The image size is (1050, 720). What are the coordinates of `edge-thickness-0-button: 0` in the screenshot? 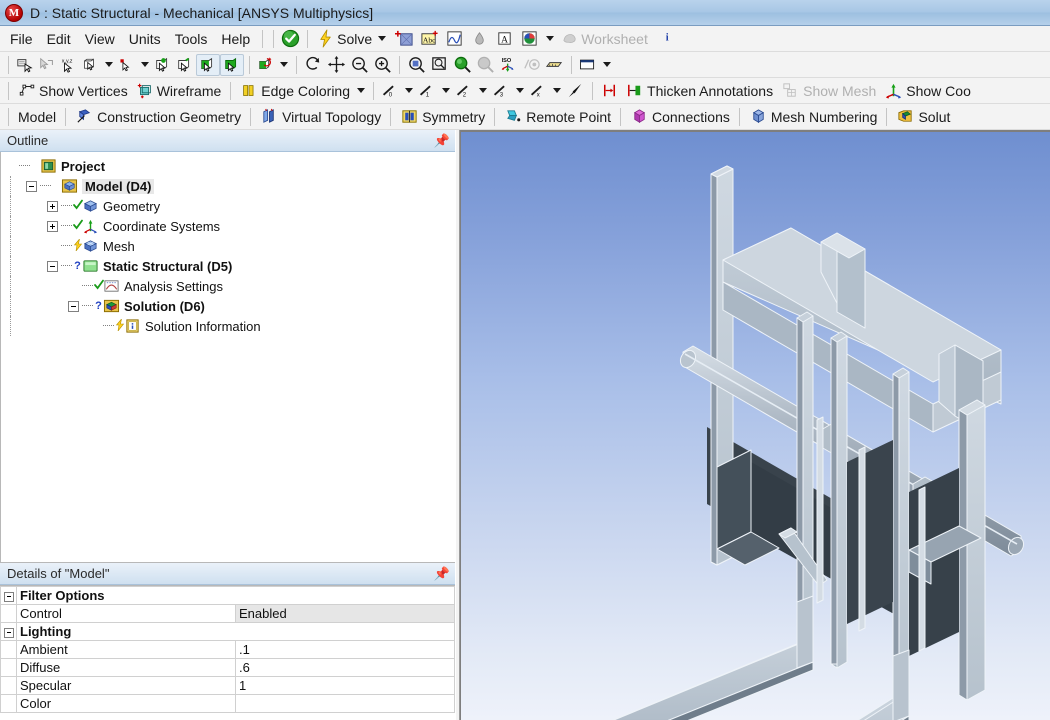 It's located at (390, 90).